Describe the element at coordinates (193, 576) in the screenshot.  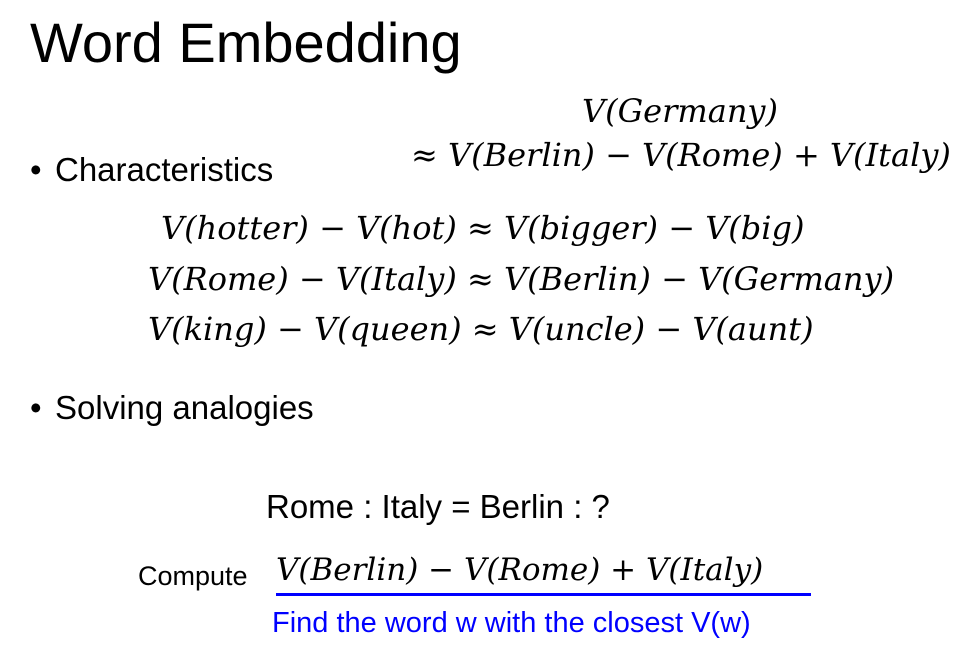
I see `compute-label: Compute` at that location.